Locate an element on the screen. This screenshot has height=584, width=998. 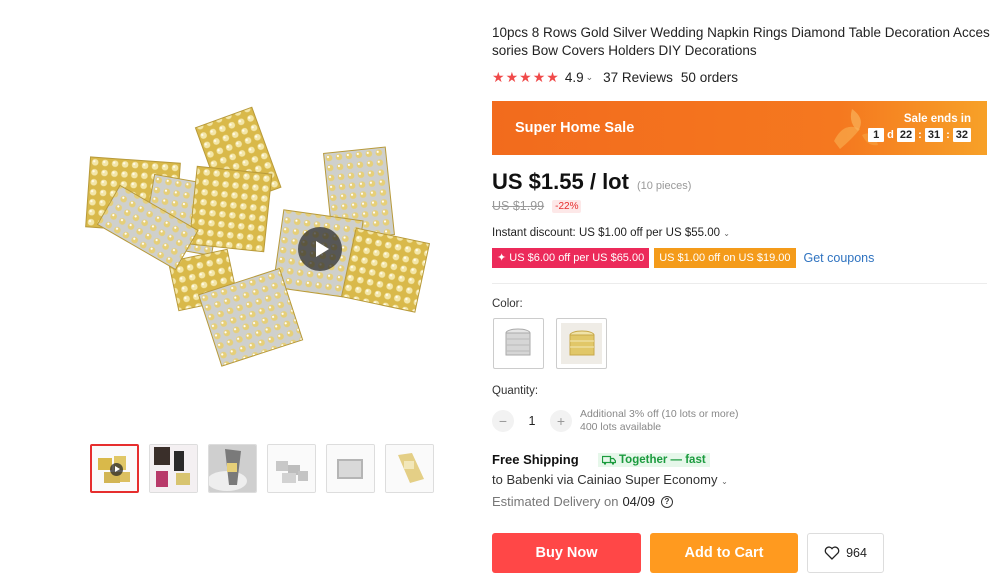
countdown-seconds: 32 is located at coordinates (961, 135).